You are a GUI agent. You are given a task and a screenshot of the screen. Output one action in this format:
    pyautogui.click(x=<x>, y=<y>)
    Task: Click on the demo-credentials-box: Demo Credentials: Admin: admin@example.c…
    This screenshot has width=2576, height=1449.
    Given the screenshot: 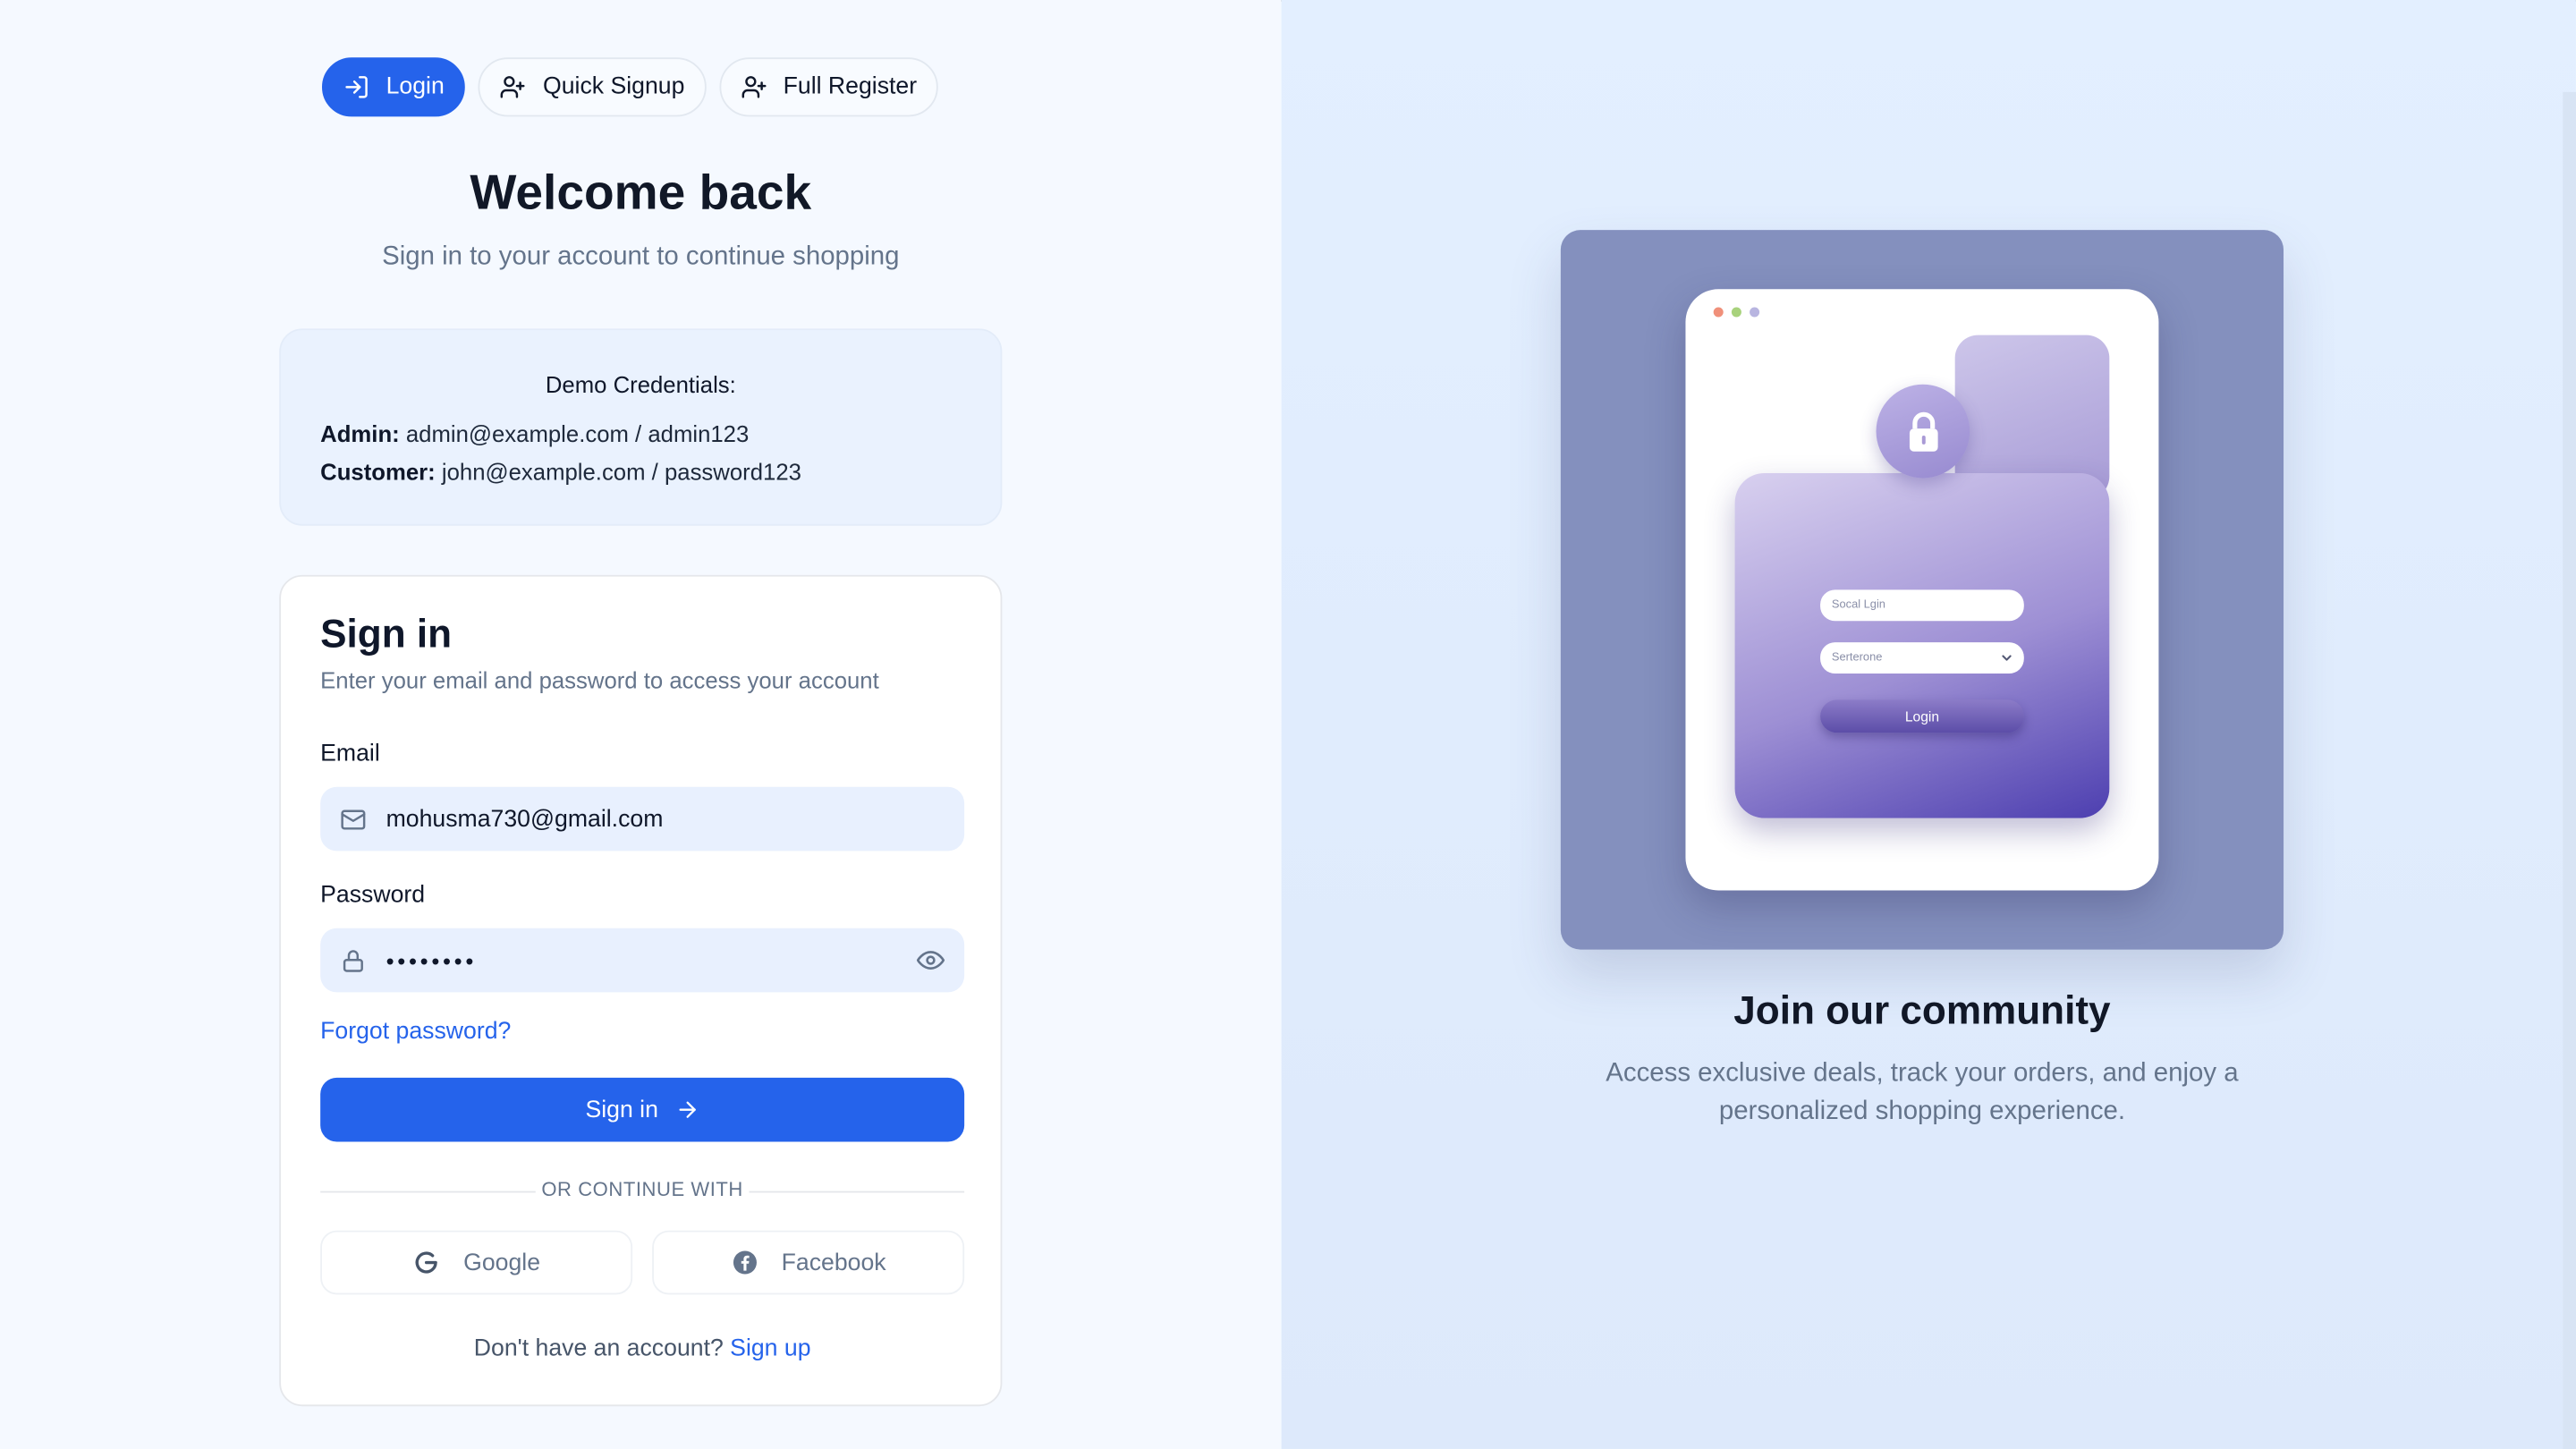 What is the action you would take?
    pyautogui.click(x=641, y=427)
    